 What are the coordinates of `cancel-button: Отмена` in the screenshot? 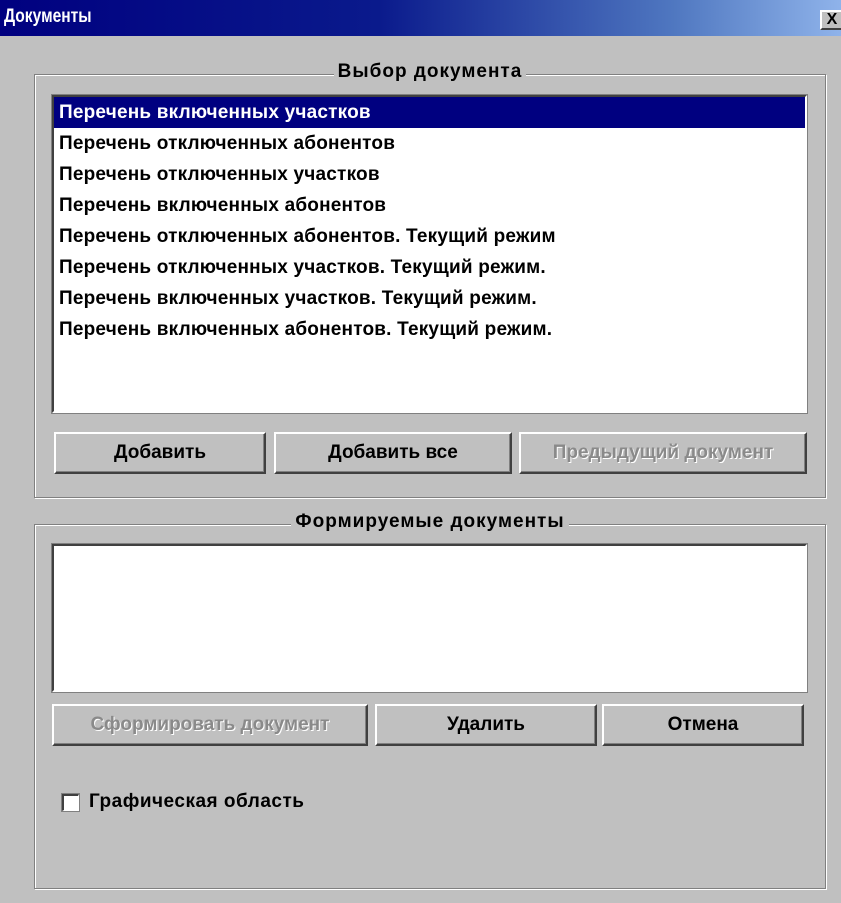 It's located at (703, 725).